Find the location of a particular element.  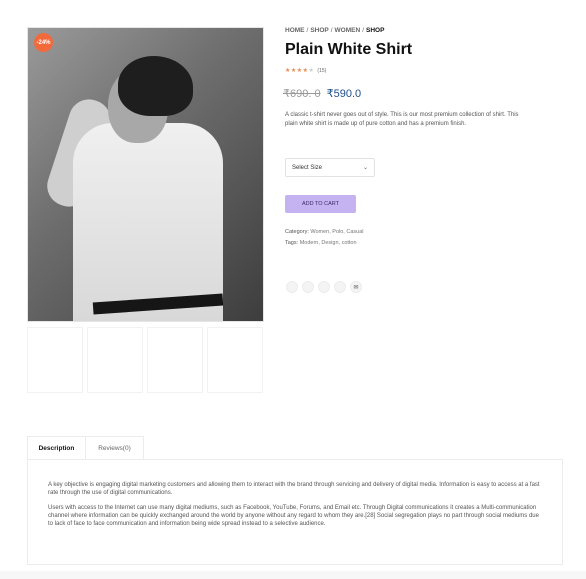

share-buttons: ✉ is located at coordinates (324, 287).